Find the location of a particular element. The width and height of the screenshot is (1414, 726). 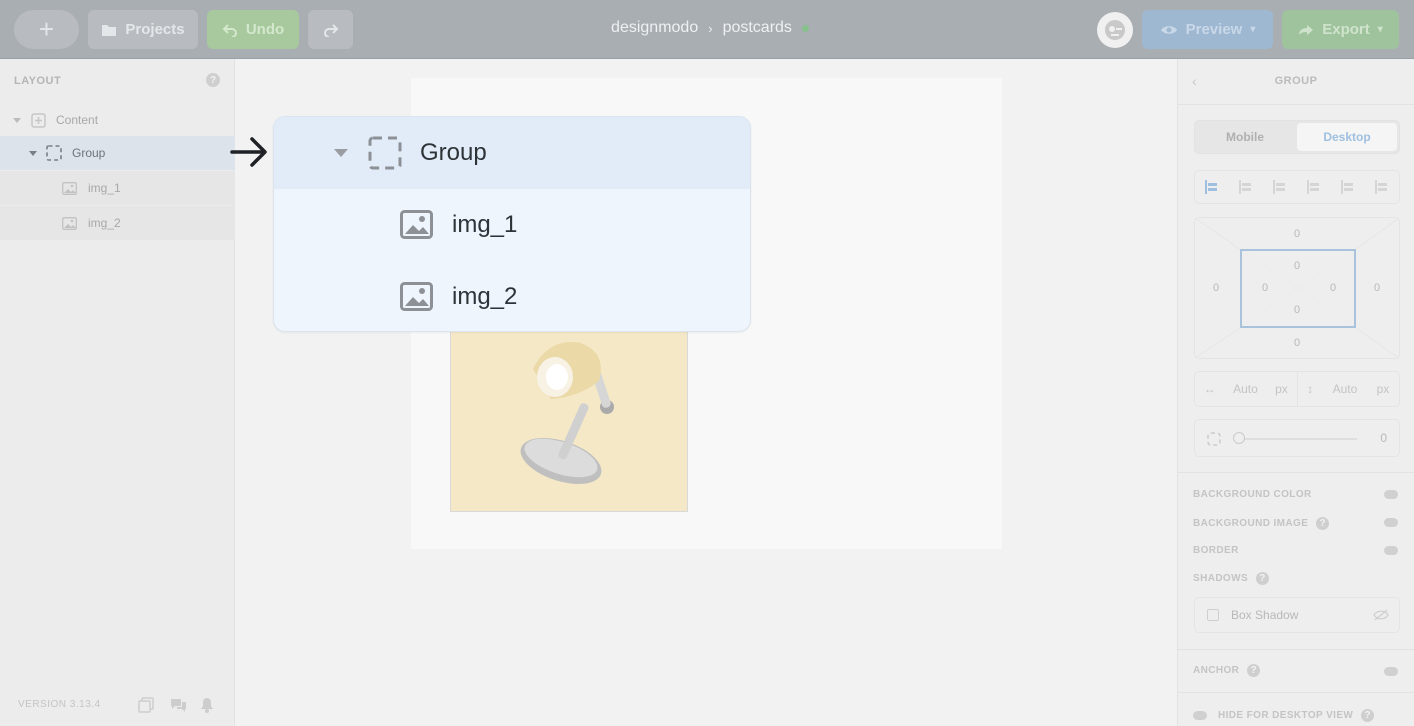

breadcrumb: designmodo › postcards is located at coordinates (710, 28).